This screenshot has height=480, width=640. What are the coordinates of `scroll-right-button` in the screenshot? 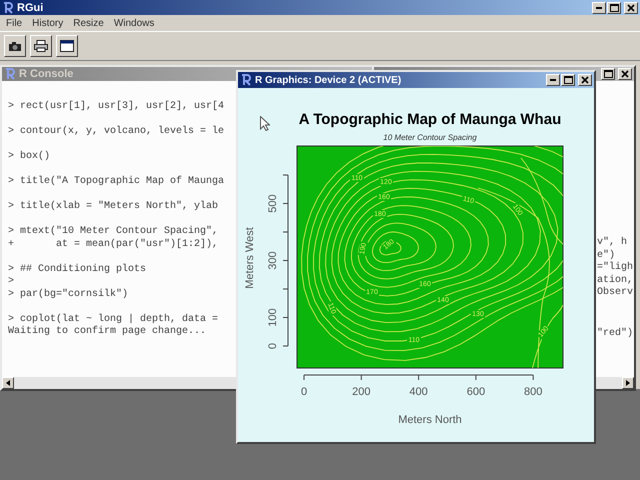 It's located at (628, 383).